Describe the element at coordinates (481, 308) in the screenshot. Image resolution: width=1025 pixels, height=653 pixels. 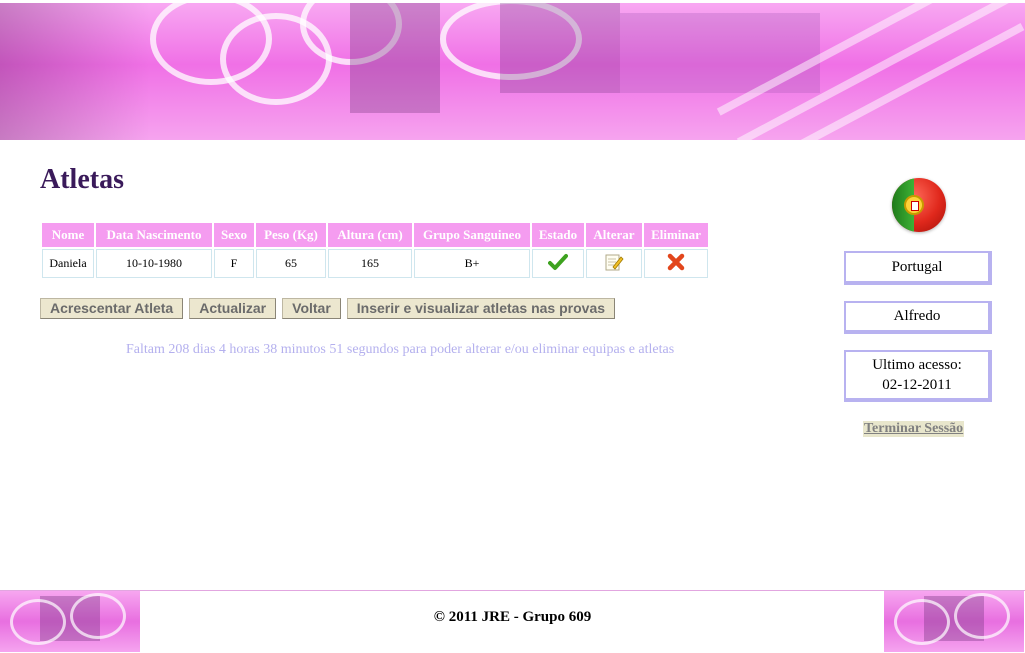
I see `insert-athletes-in-events-button: Inserir e visualizar atletas nas provas` at that location.